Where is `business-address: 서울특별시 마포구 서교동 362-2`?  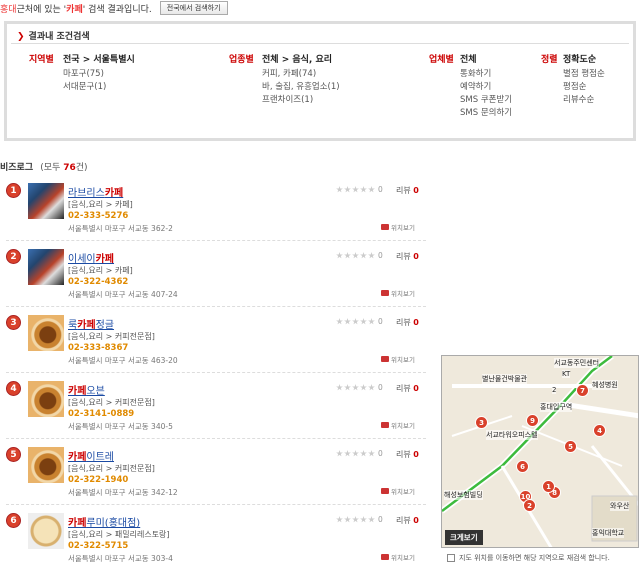 business-address: 서울특별시 마포구 서교동 362-2 is located at coordinates (120, 228).